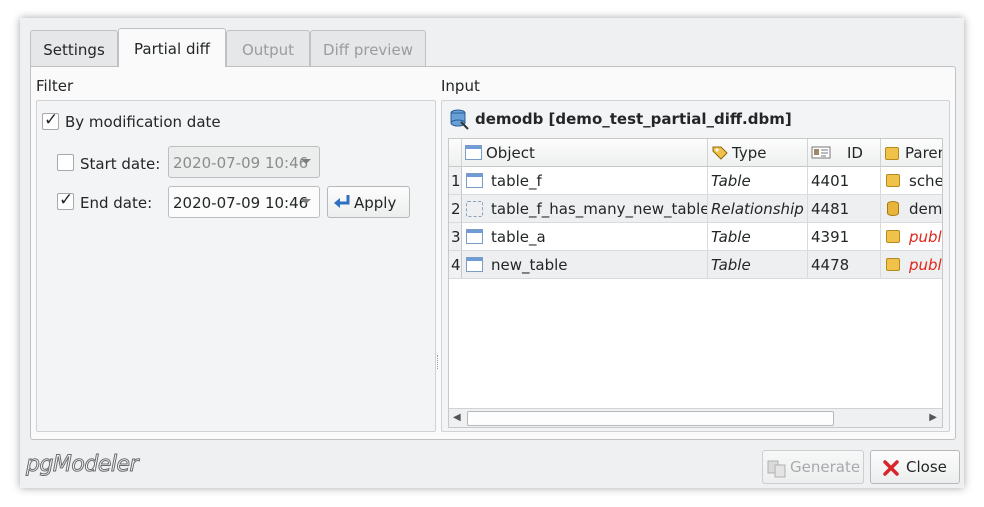 This screenshot has width=984, height=507. Describe the element at coordinates (585, 181) in the screenshot. I see `cell-object: table_f` at that location.